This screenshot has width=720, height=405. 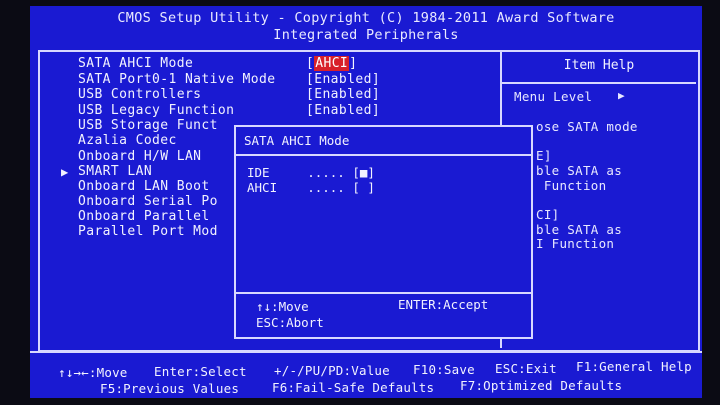 I want to click on help-line-1: ose SATA mode, so click(x=587, y=126).